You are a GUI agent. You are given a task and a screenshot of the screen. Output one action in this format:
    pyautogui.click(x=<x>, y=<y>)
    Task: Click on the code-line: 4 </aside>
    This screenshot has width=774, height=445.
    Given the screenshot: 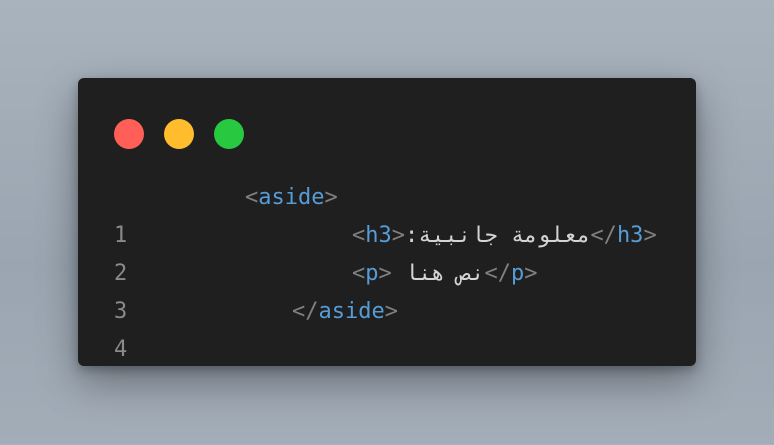 What is the action you would take?
    pyautogui.click(x=387, y=327)
    